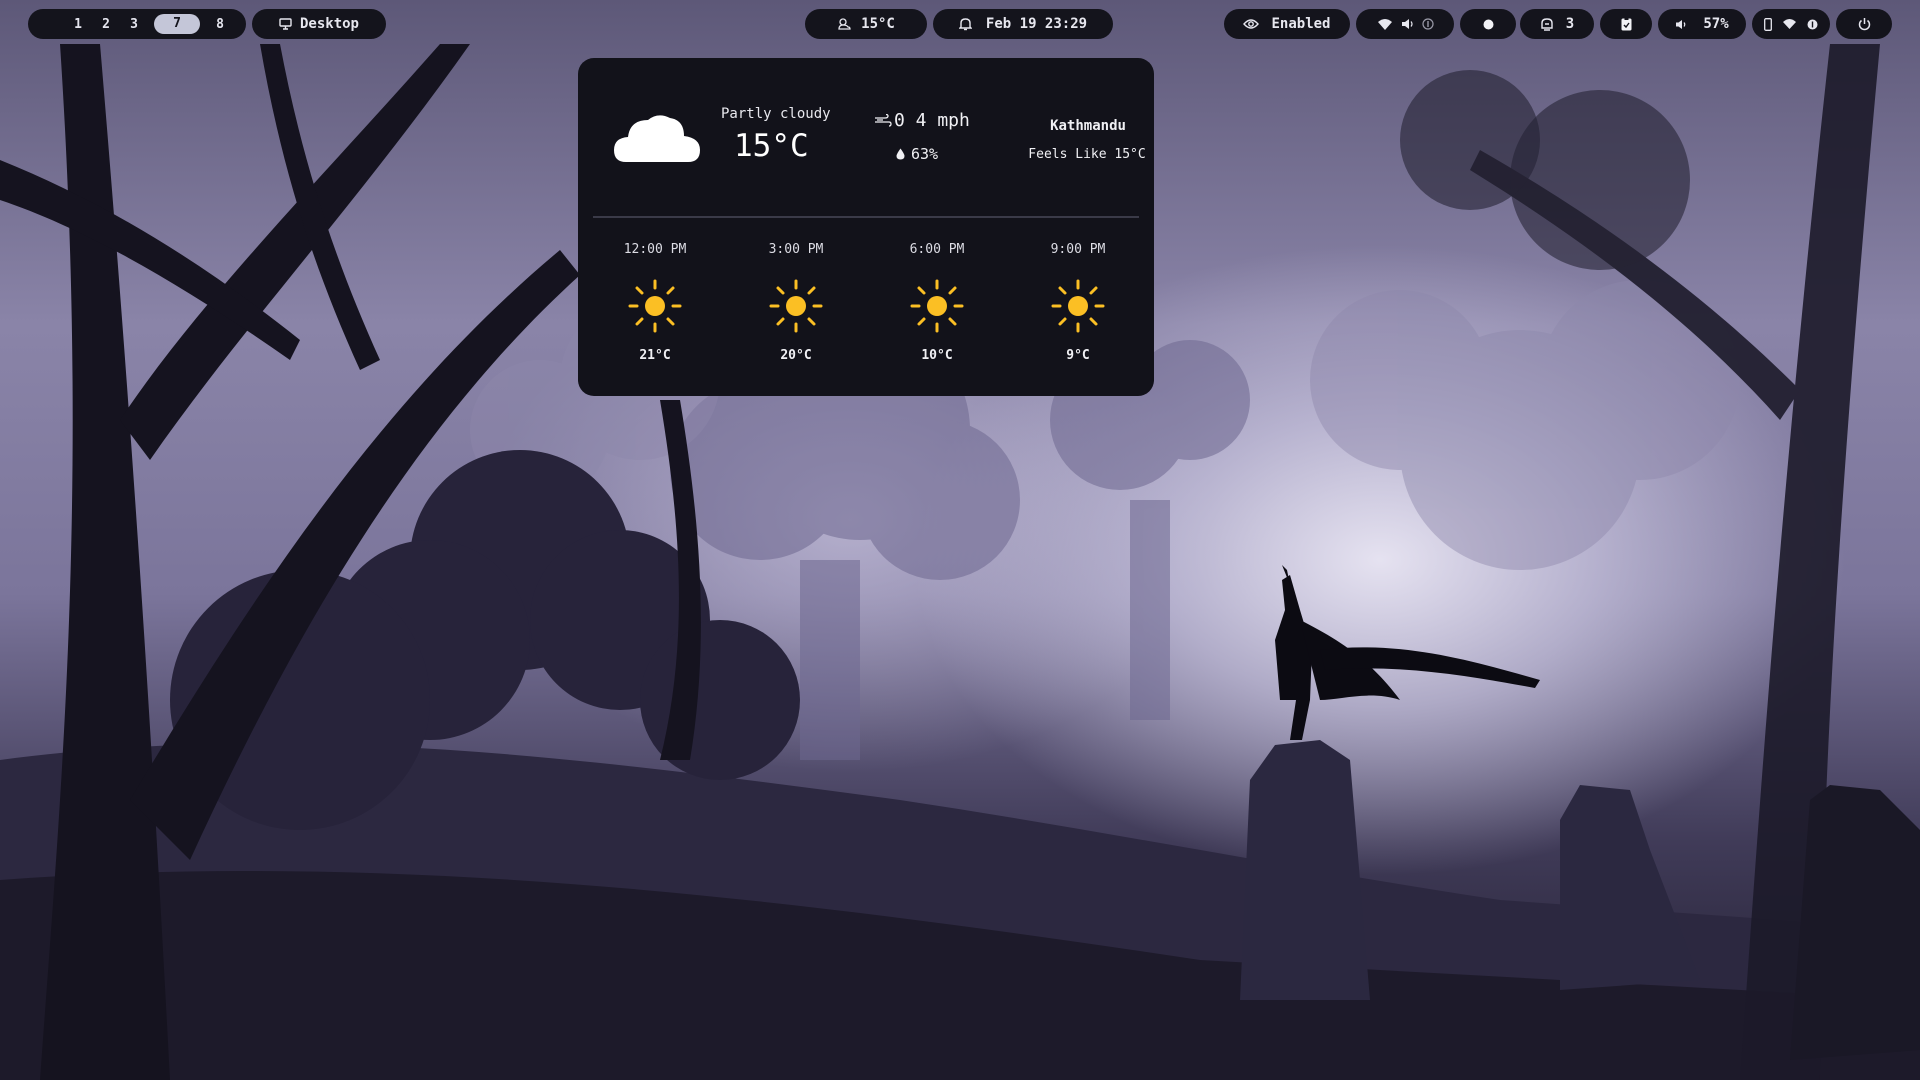 Image resolution: width=1920 pixels, height=1080 pixels. I want to click on weather-button: 15°C, so click(866, 24).